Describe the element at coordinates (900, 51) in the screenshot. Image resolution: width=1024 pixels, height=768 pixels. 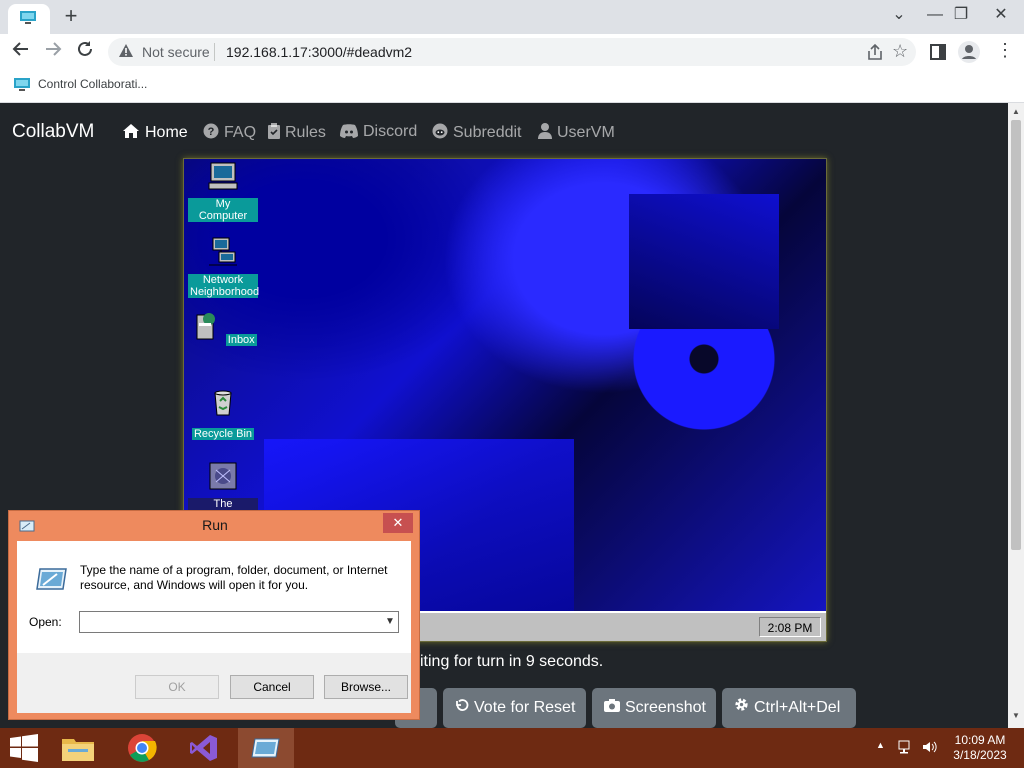
I see `bookmark-star-icon: ☆` at that location.